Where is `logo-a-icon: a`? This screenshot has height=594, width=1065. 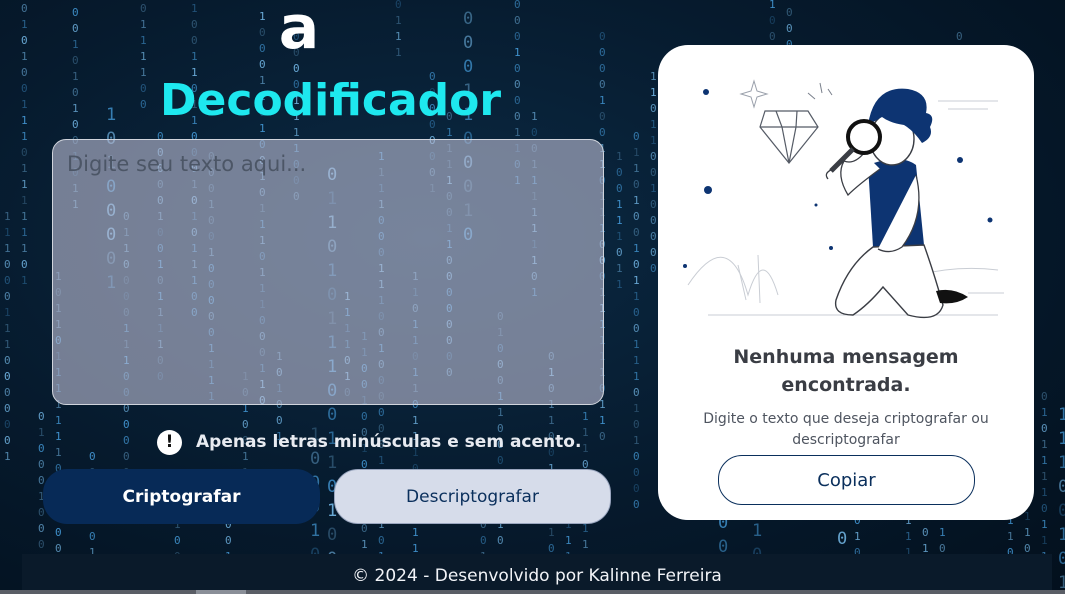
logo-a-icon: a is located at coordinates (299, 31).